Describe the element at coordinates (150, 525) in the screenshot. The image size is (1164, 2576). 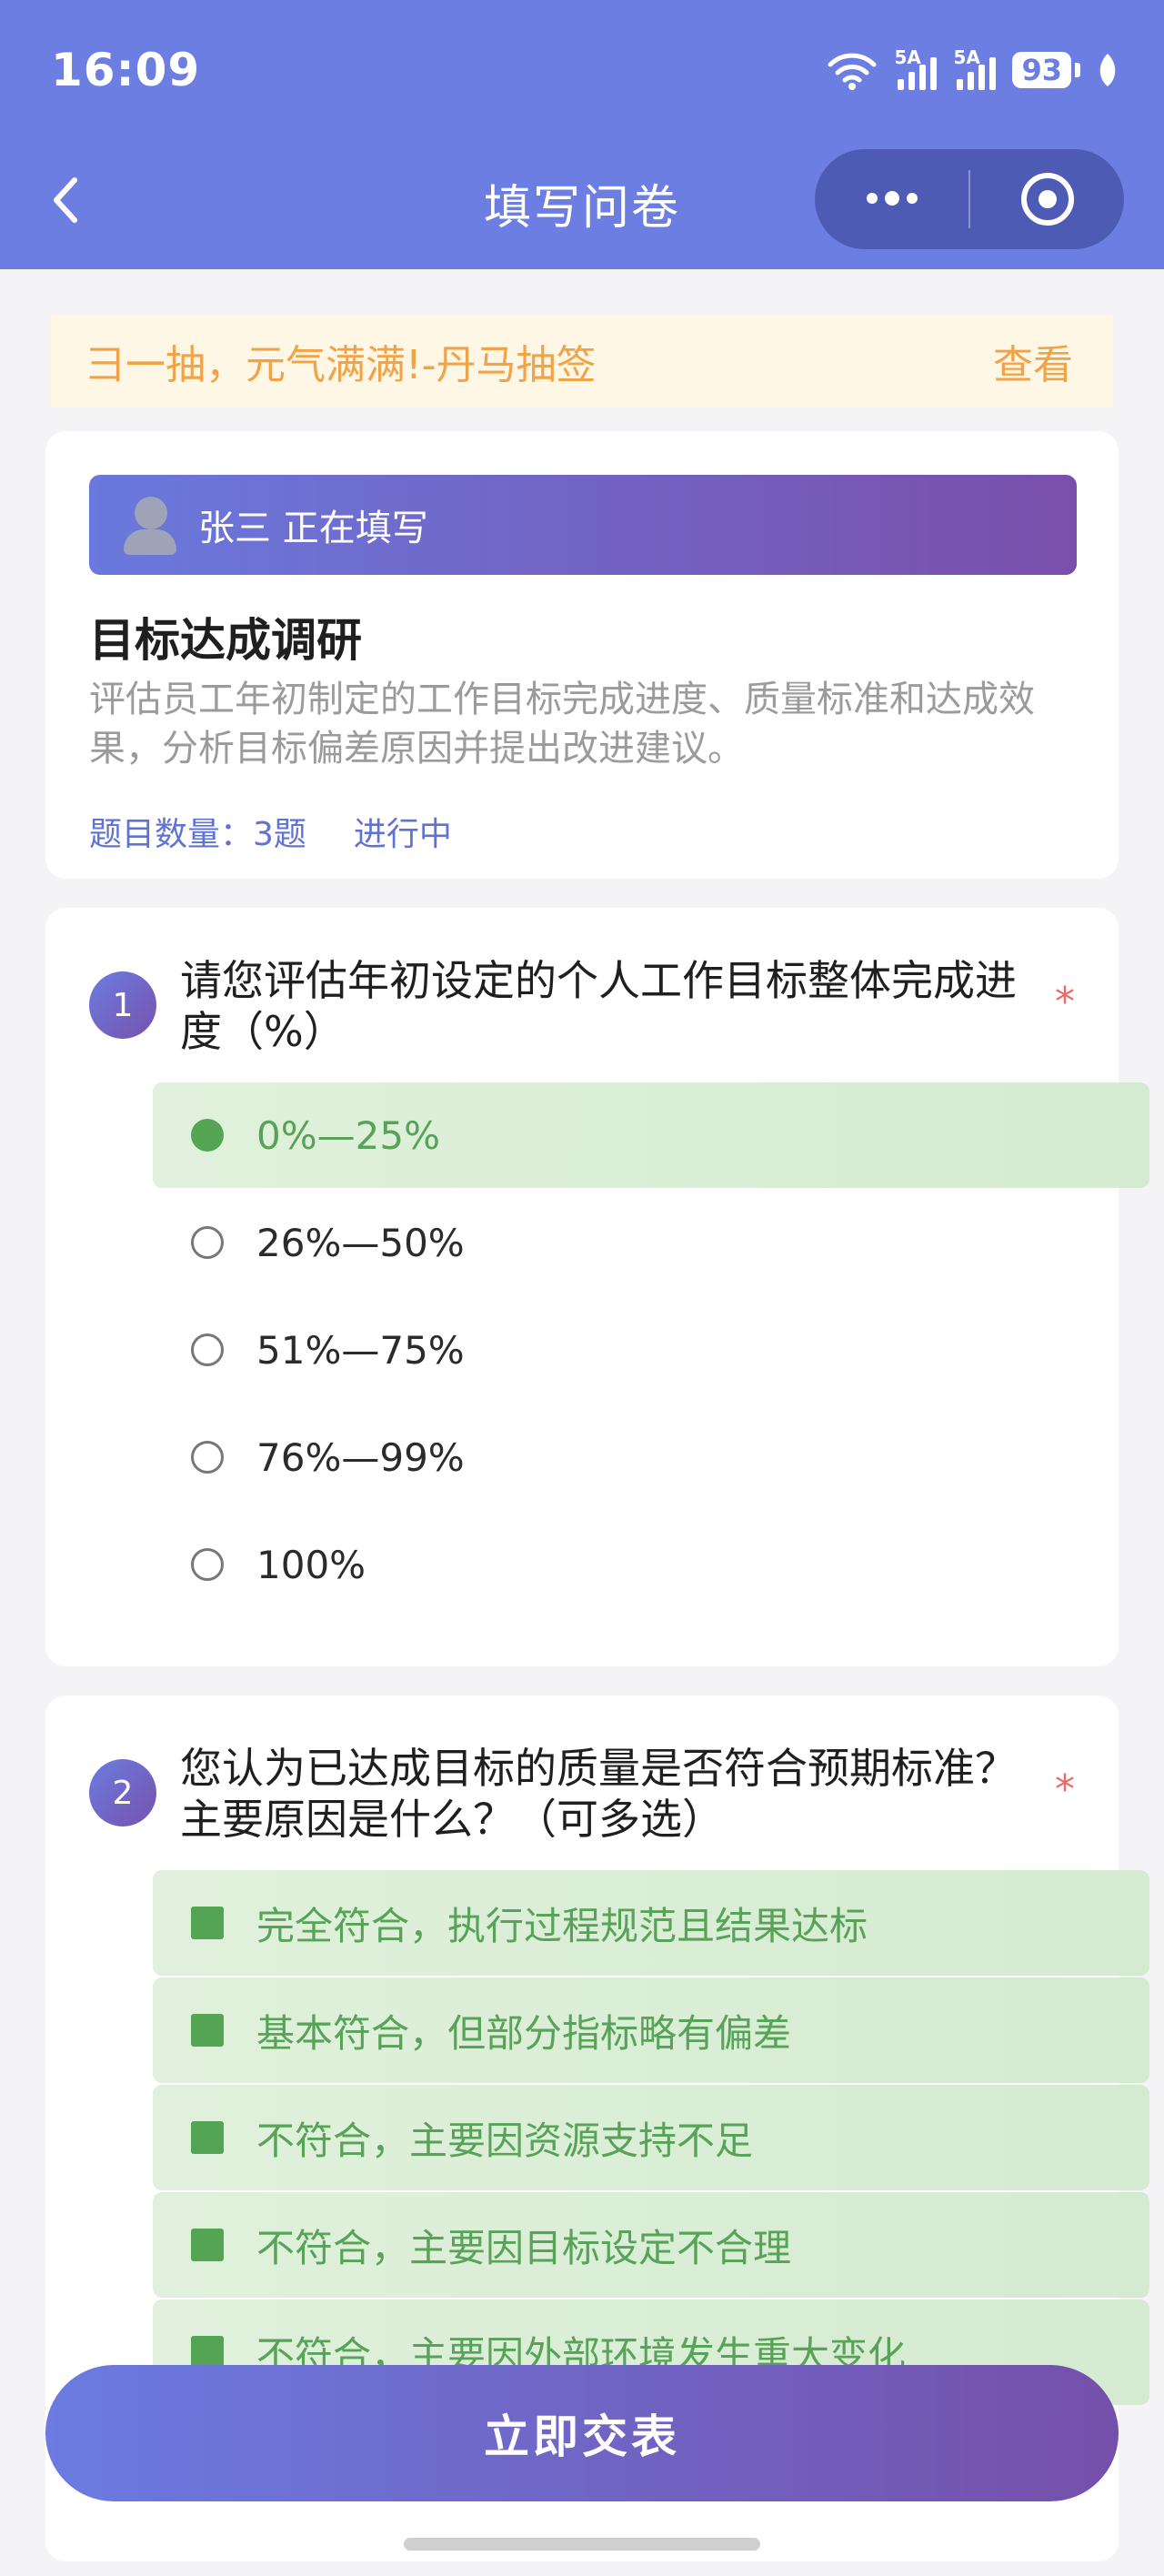
I see `user-avatar-icon` at that location.